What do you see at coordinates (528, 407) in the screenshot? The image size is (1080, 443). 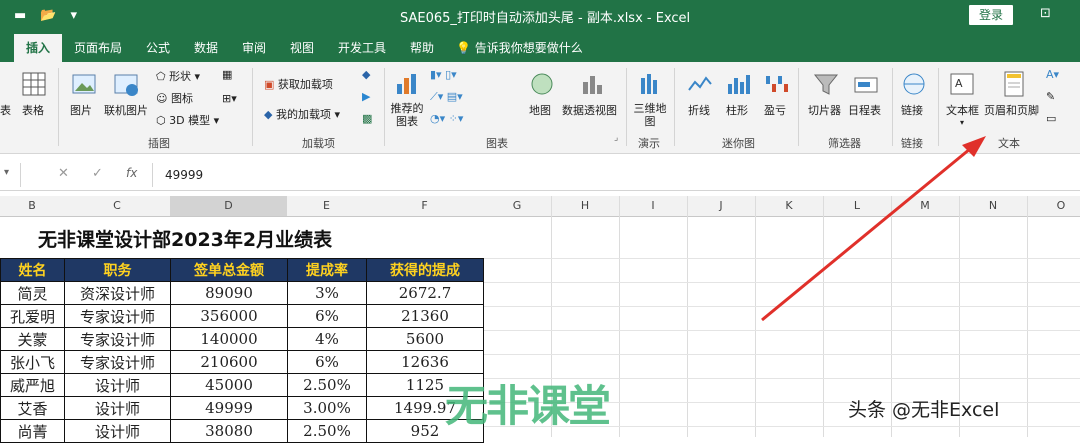 I see `watermark-logo: 无非课堂` at bounding box center [528, 407].